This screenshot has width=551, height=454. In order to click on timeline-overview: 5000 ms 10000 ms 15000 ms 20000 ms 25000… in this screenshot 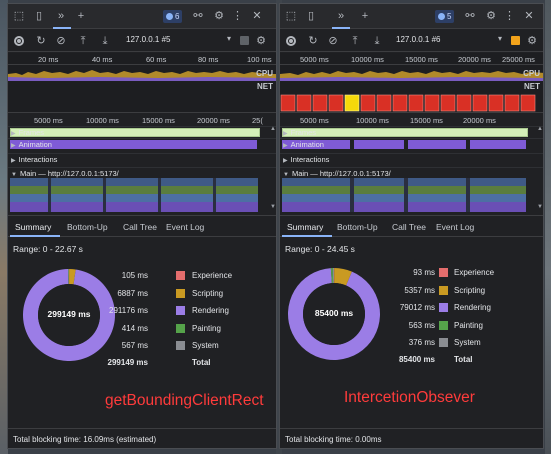, I will do `click(411, 83)`.